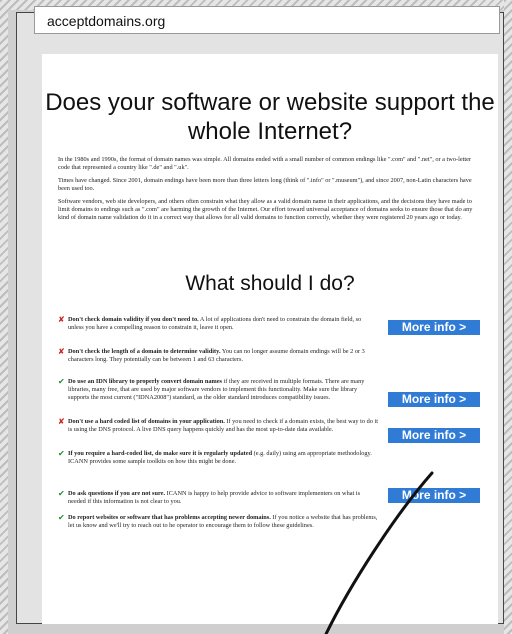 The image size is (512, 634). Describe the element at coordinates (379, 552) in the screenshot. I see `pen-stroke` at that location.